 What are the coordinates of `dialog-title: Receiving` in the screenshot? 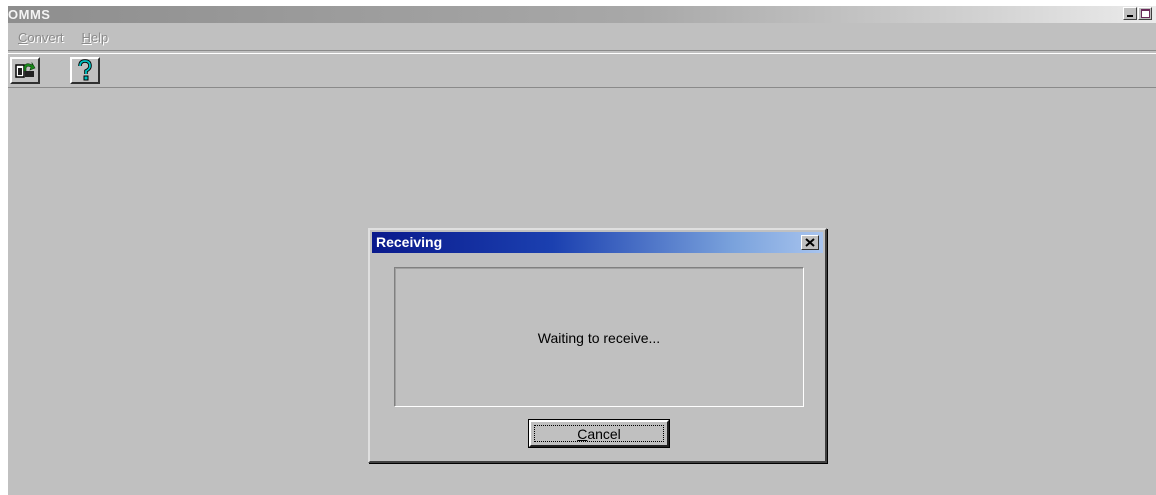 It's located at (409, 242).